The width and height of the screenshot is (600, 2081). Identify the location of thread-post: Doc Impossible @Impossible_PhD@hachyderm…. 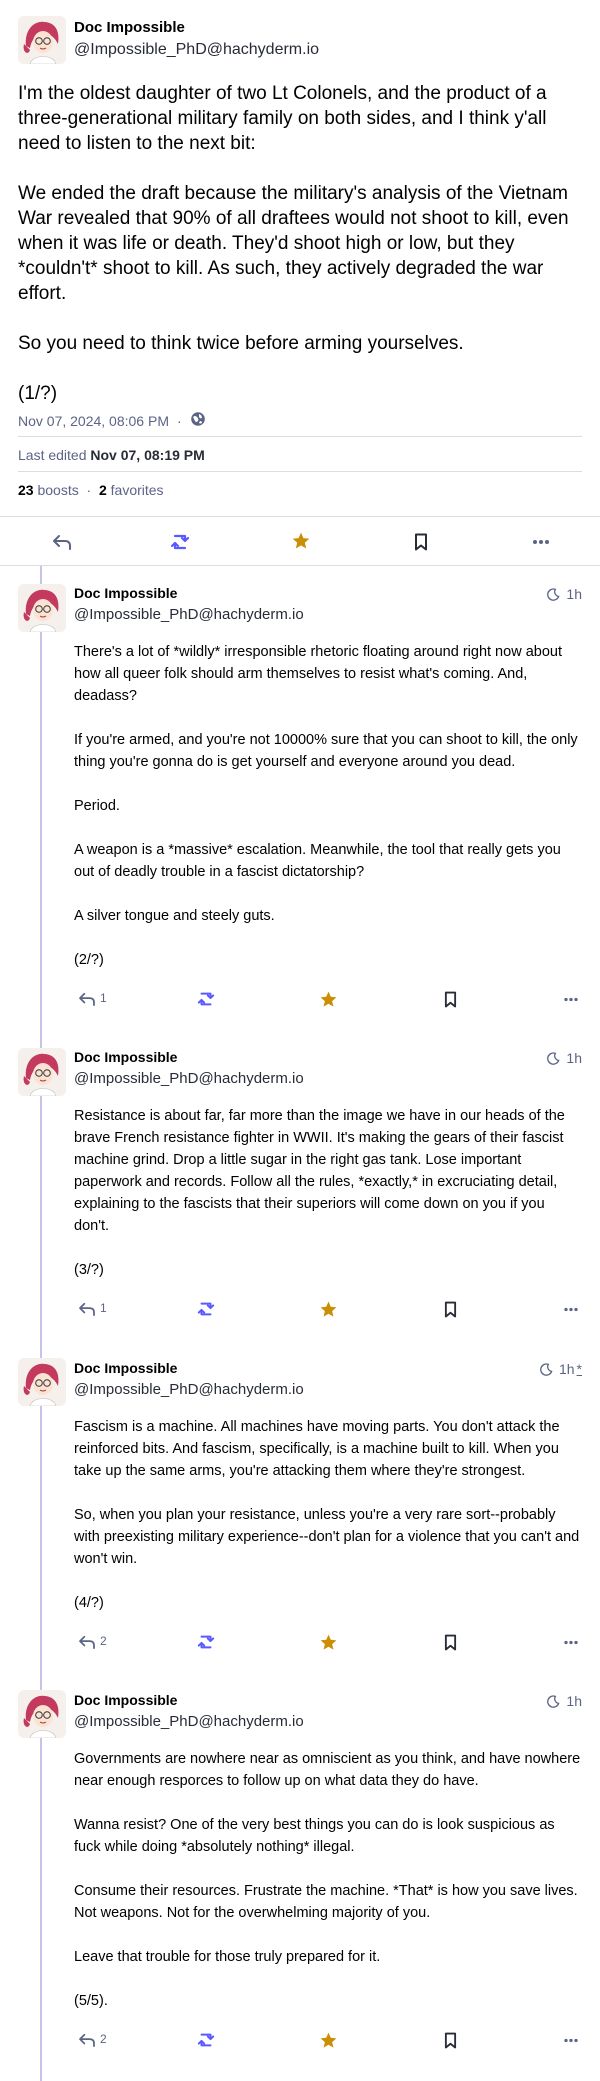
(300, 1185).